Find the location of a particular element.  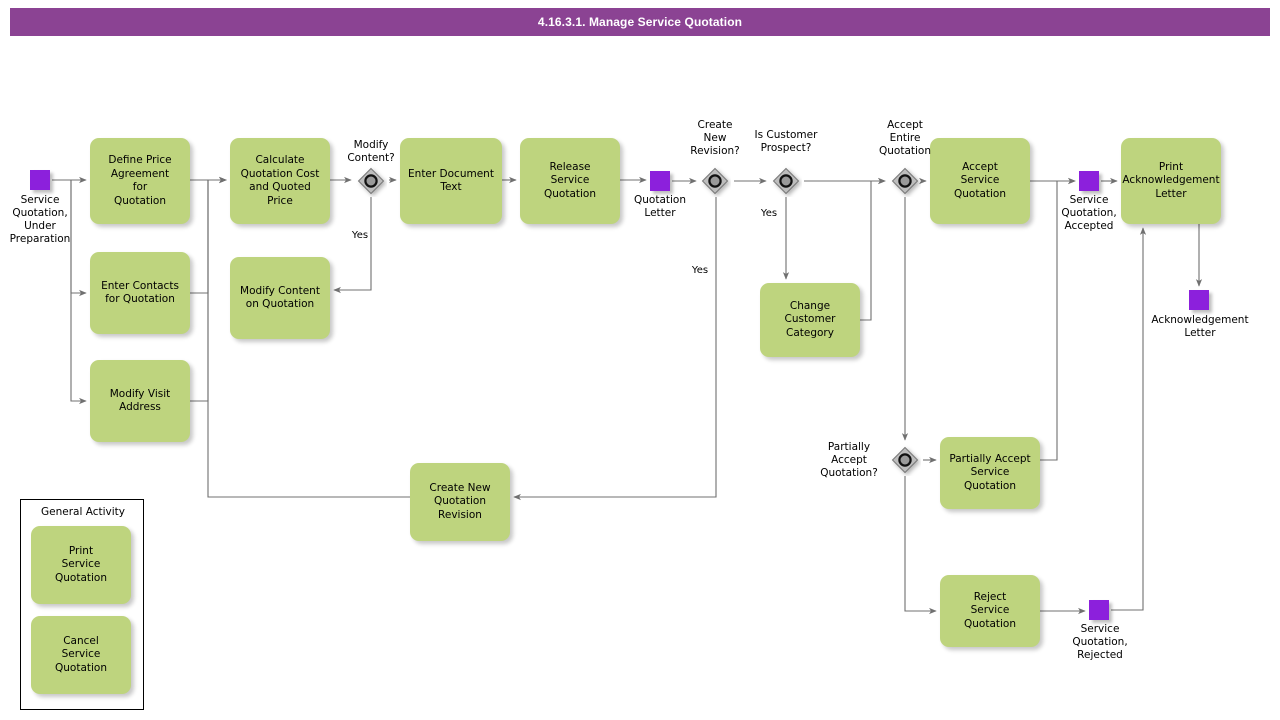

gateway-is-customer-prospect is located at coordinates (786, 181).